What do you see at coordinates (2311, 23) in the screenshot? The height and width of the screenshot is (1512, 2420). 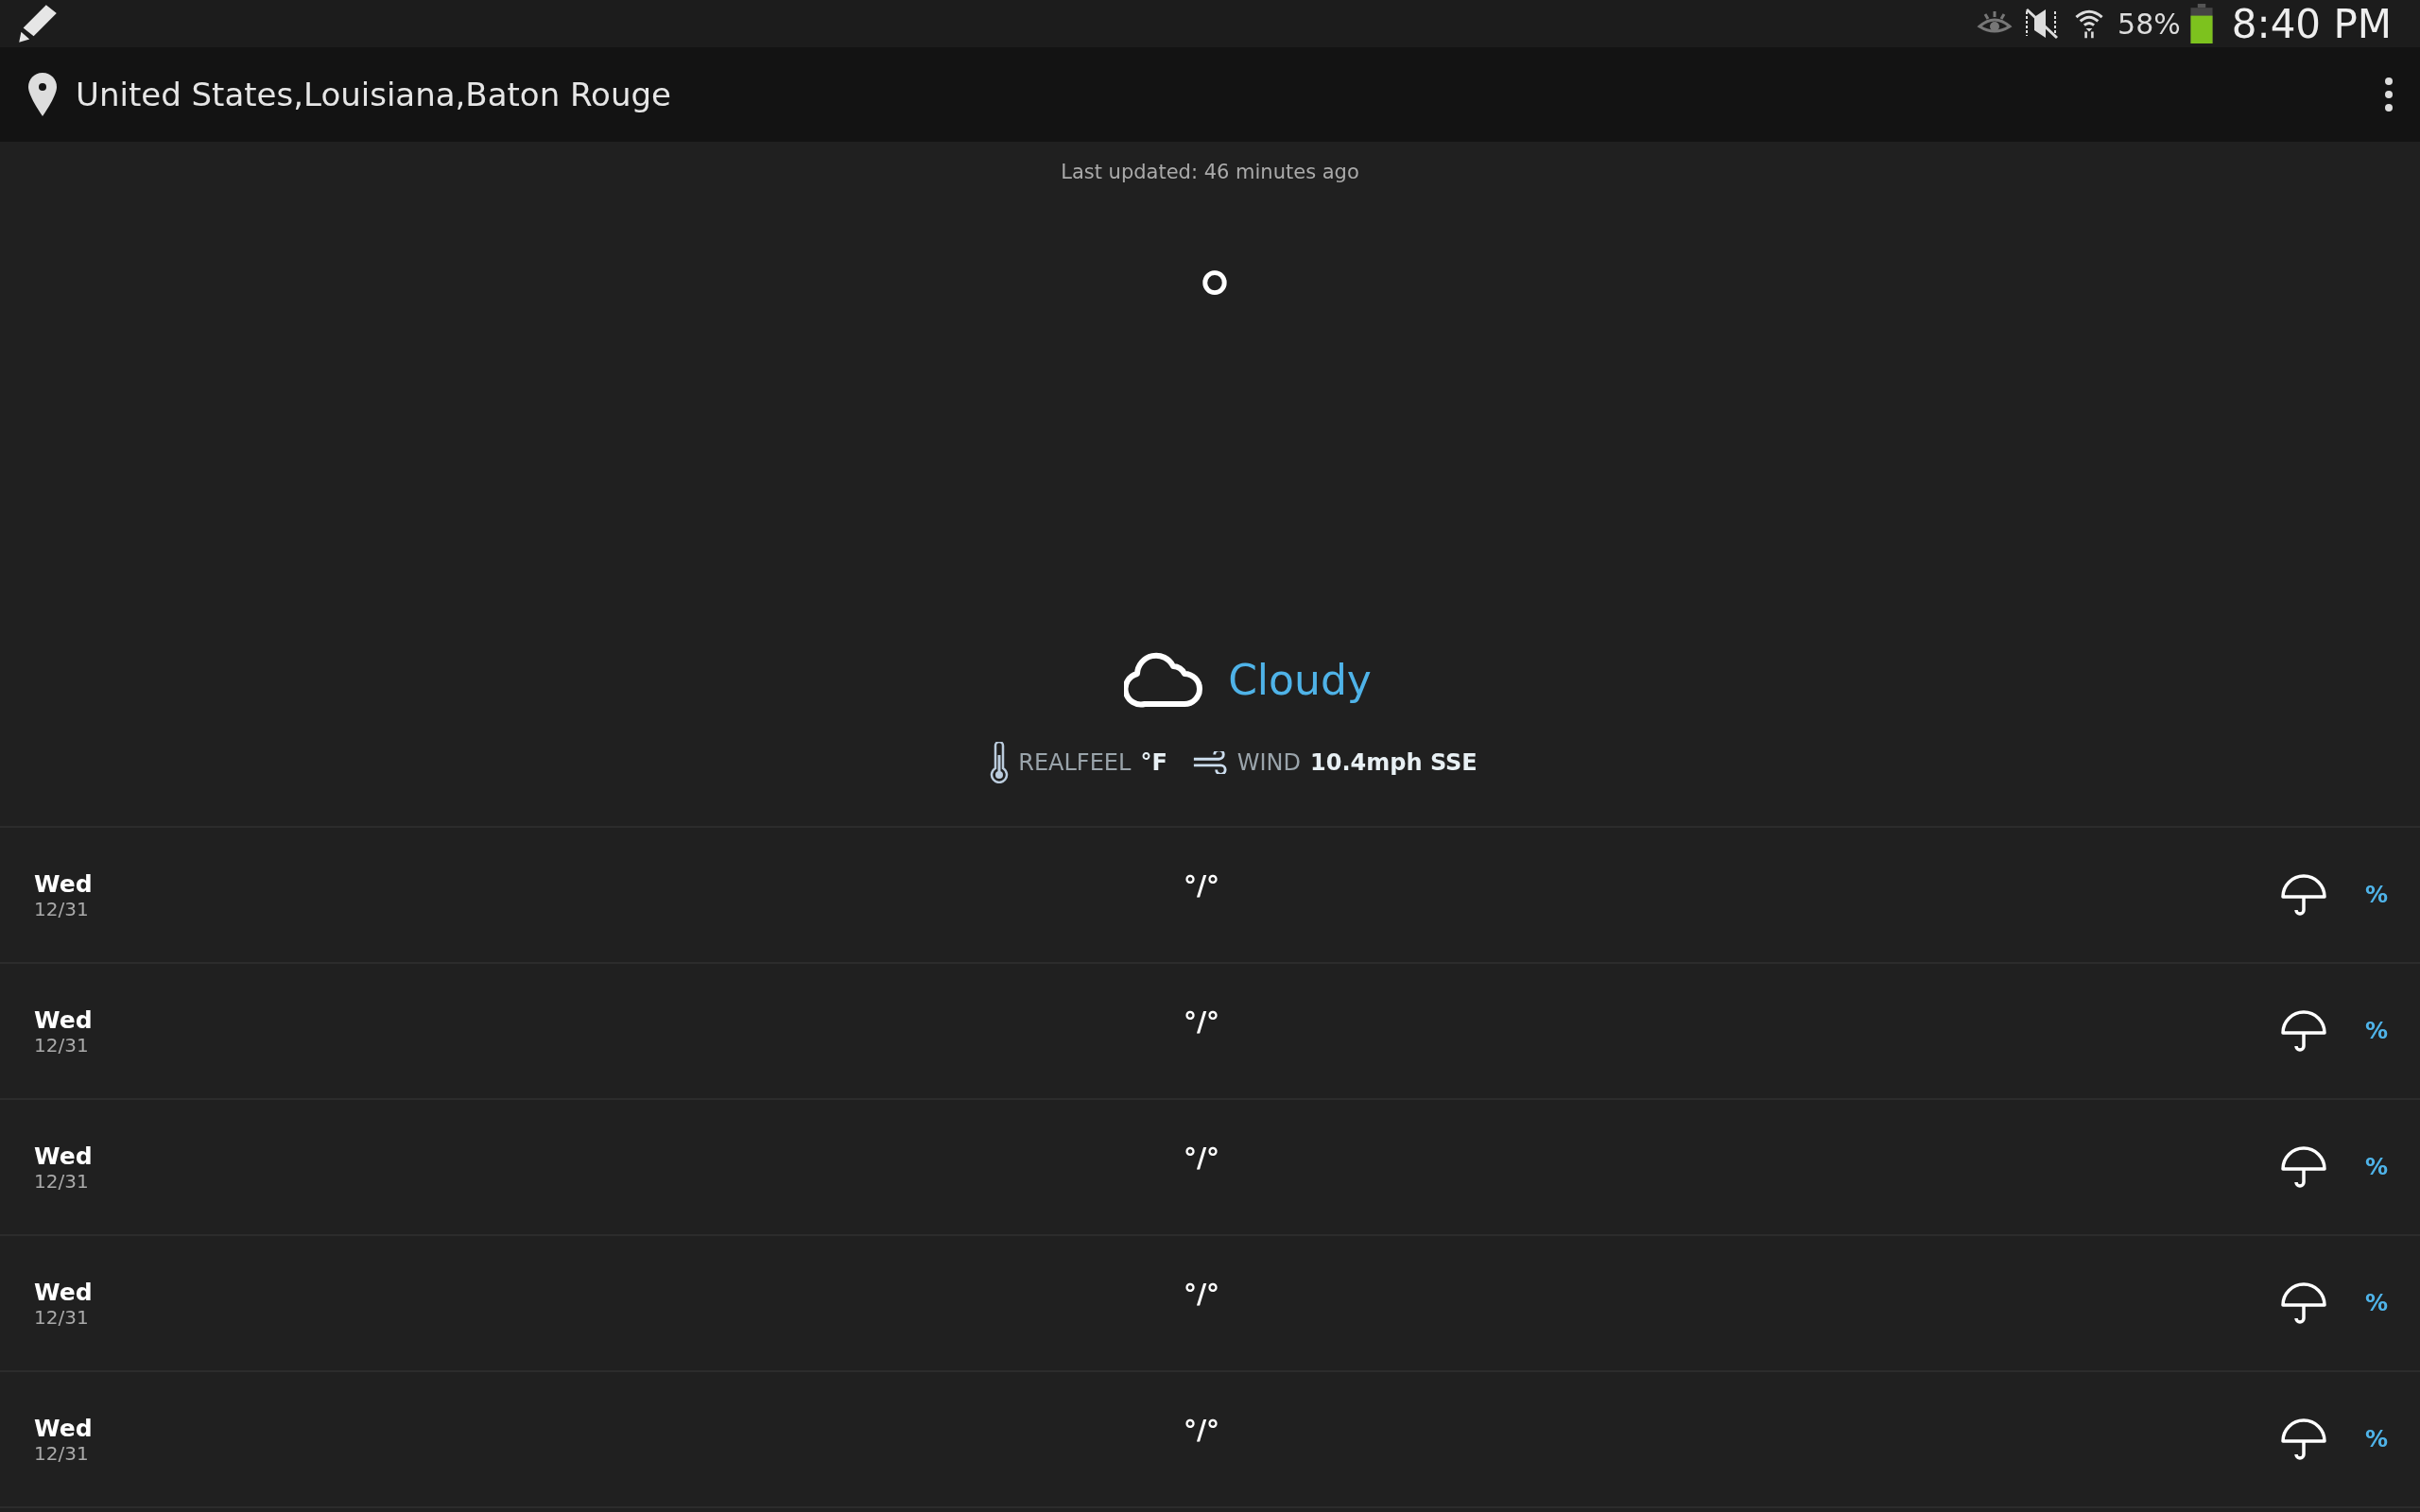 I see `clock-time: 8:40 PM` at bounding box center [2311, 23].